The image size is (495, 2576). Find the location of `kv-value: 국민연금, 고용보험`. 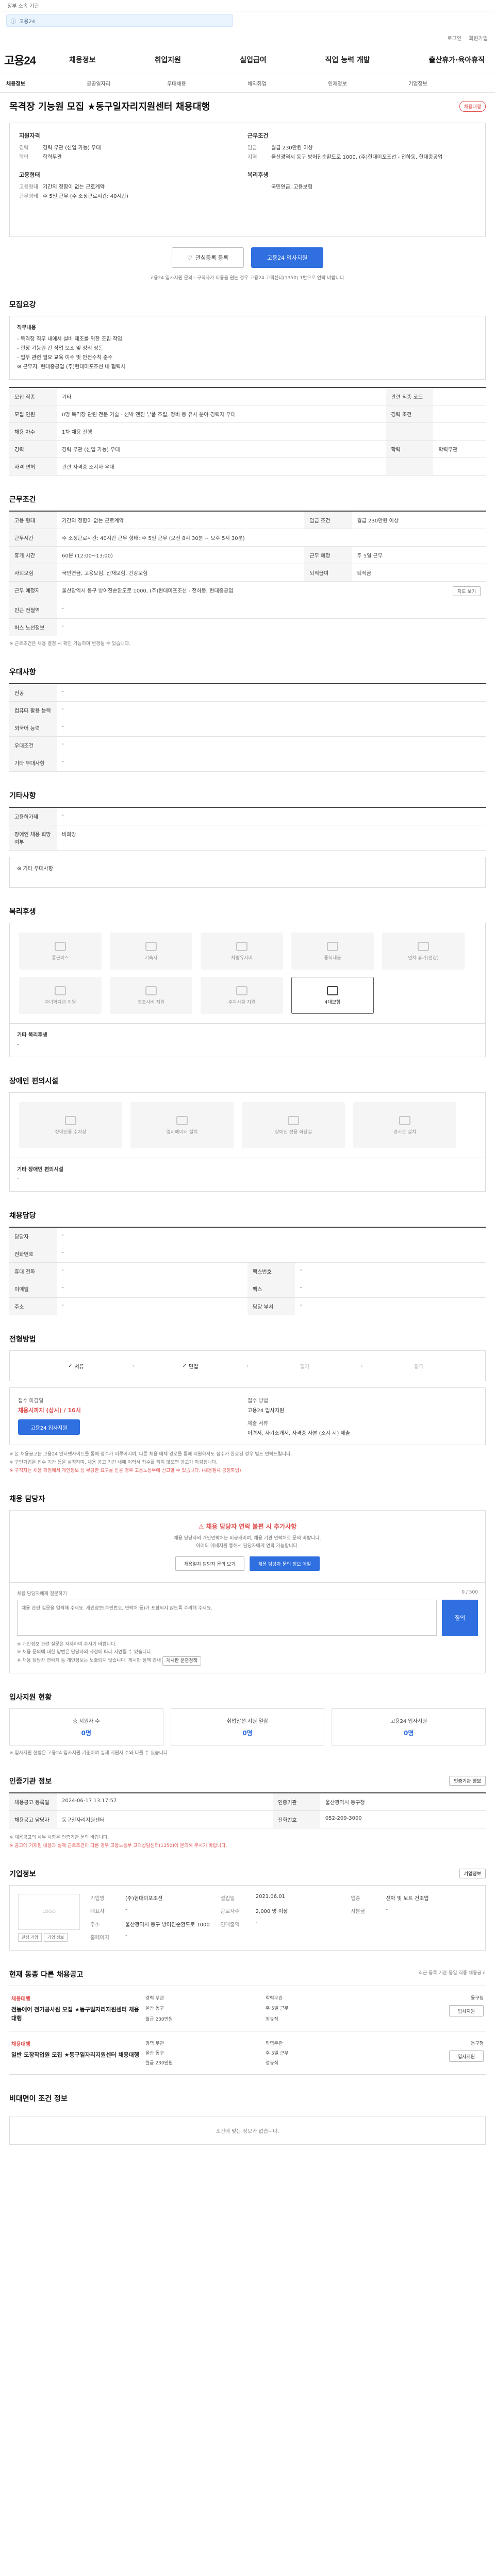

kv-value: 국민연금, 고용보험 is located at coordinates (291, 187).